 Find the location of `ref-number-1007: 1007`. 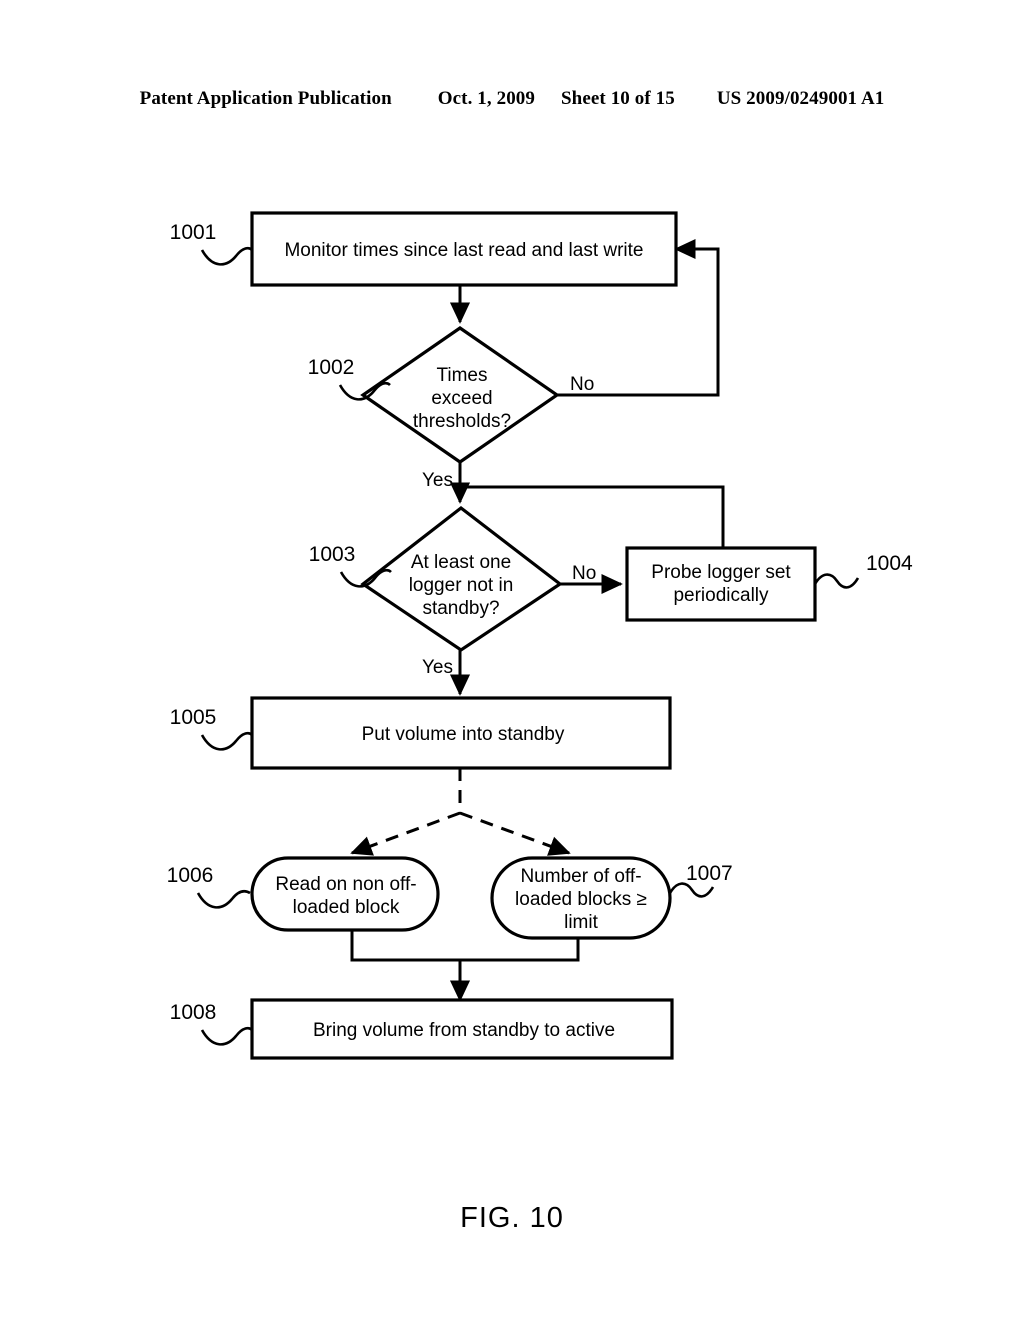

ref-number-1007: 1007 is located at coordinates (709, 873).